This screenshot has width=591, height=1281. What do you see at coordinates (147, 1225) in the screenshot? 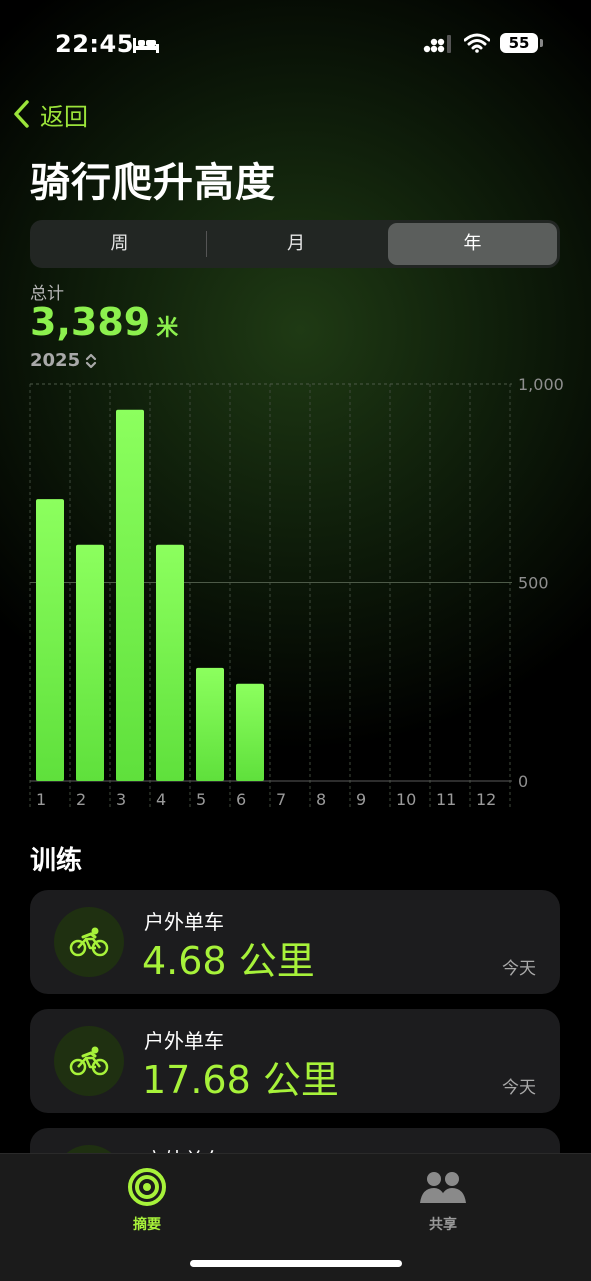
I see `tab-summary-label: 摘要` at bounding box center [147, 1225].